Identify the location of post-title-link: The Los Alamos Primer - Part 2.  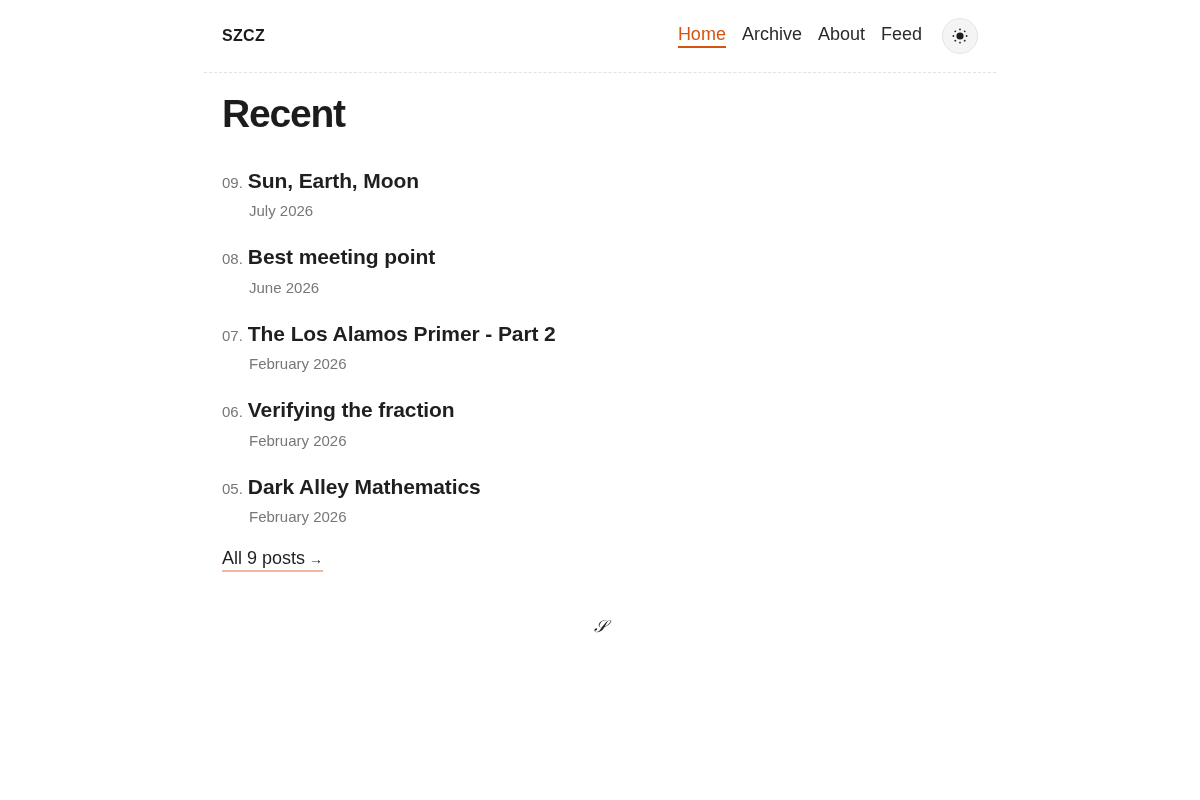
(401, 333).